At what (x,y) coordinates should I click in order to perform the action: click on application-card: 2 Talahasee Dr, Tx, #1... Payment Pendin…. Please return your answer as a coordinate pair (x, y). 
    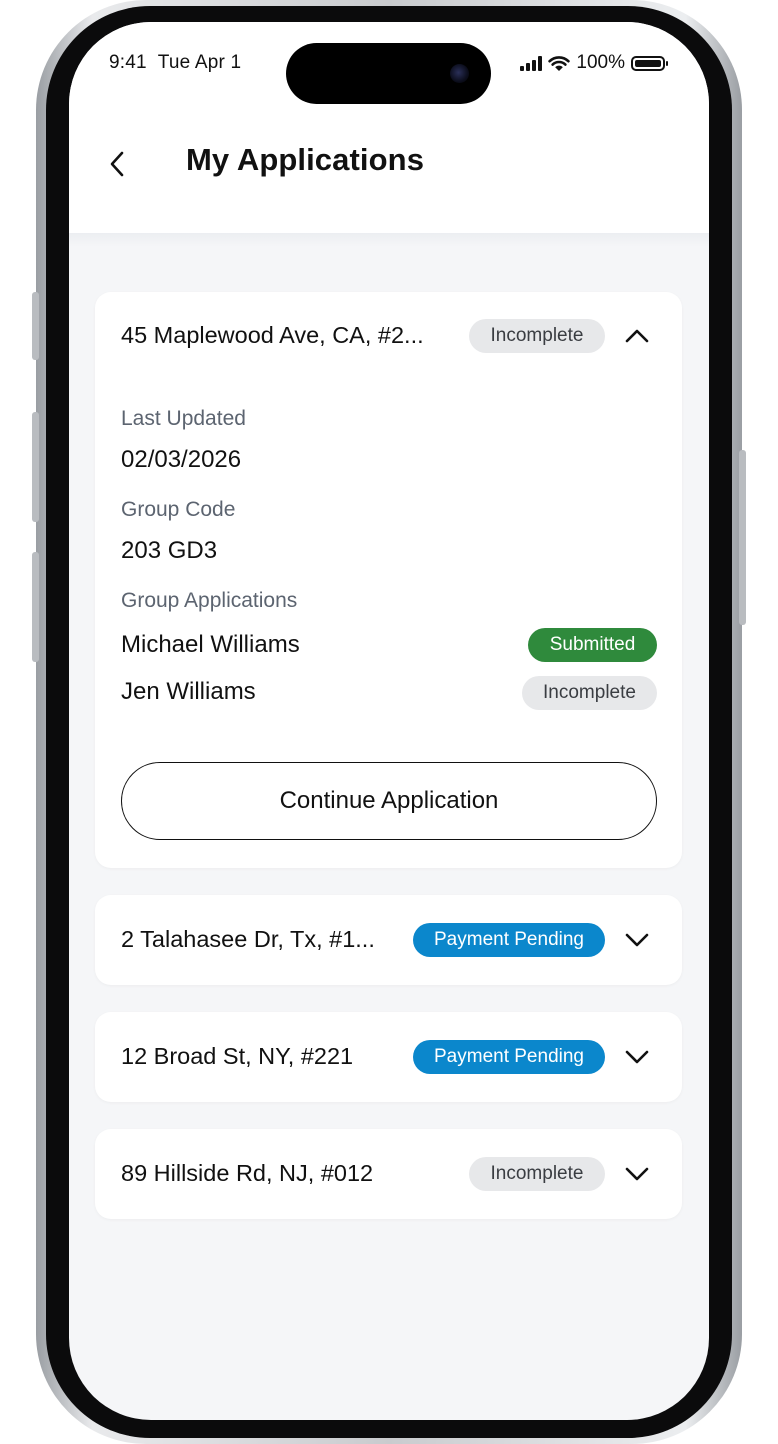
    Looking at the image, I should click on (388, 940).